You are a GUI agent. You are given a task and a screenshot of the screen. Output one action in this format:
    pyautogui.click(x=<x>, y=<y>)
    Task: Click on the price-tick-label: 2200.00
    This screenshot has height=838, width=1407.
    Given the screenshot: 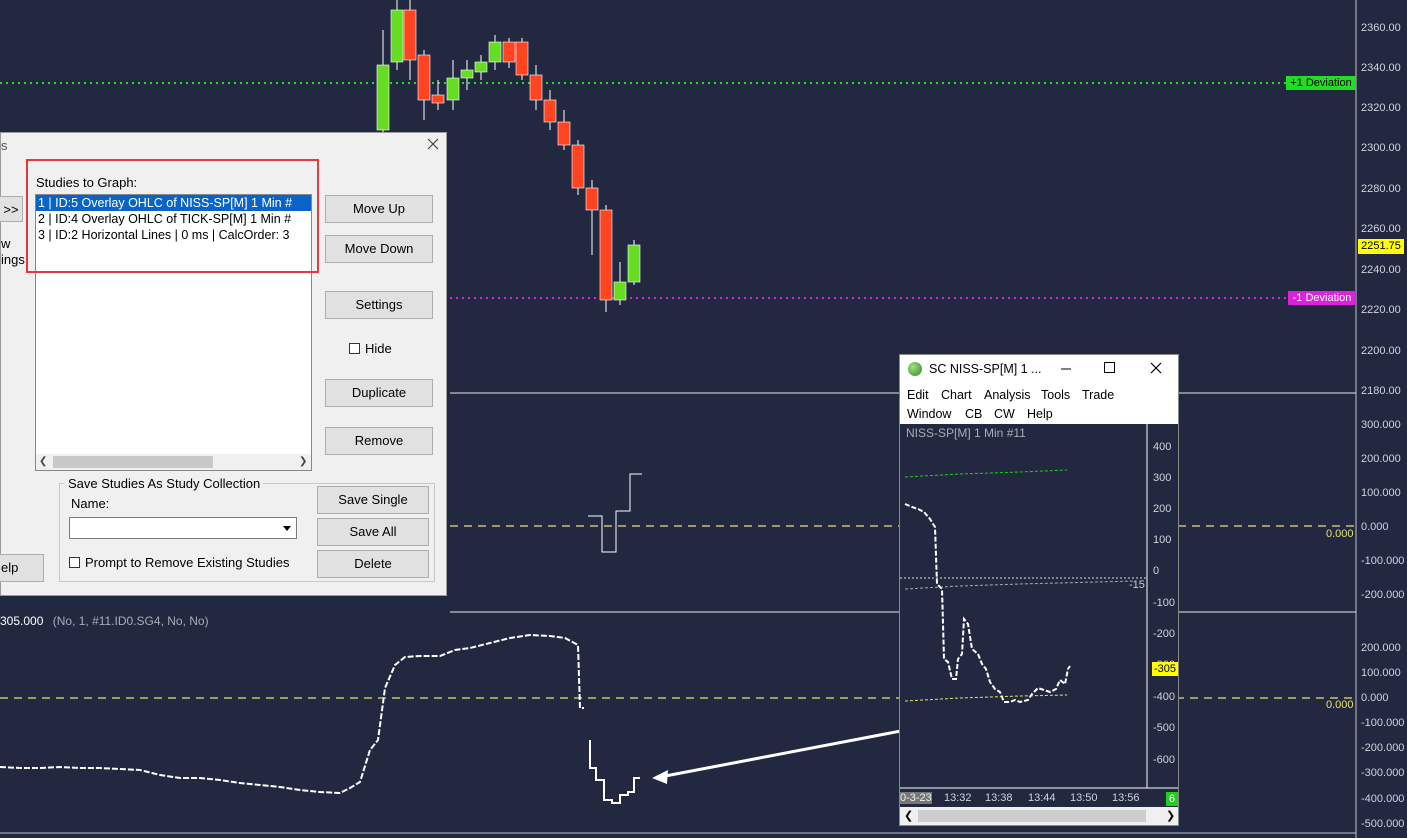 What is the action you would take?
    pyautogui.click(x=1381, y=351)
    